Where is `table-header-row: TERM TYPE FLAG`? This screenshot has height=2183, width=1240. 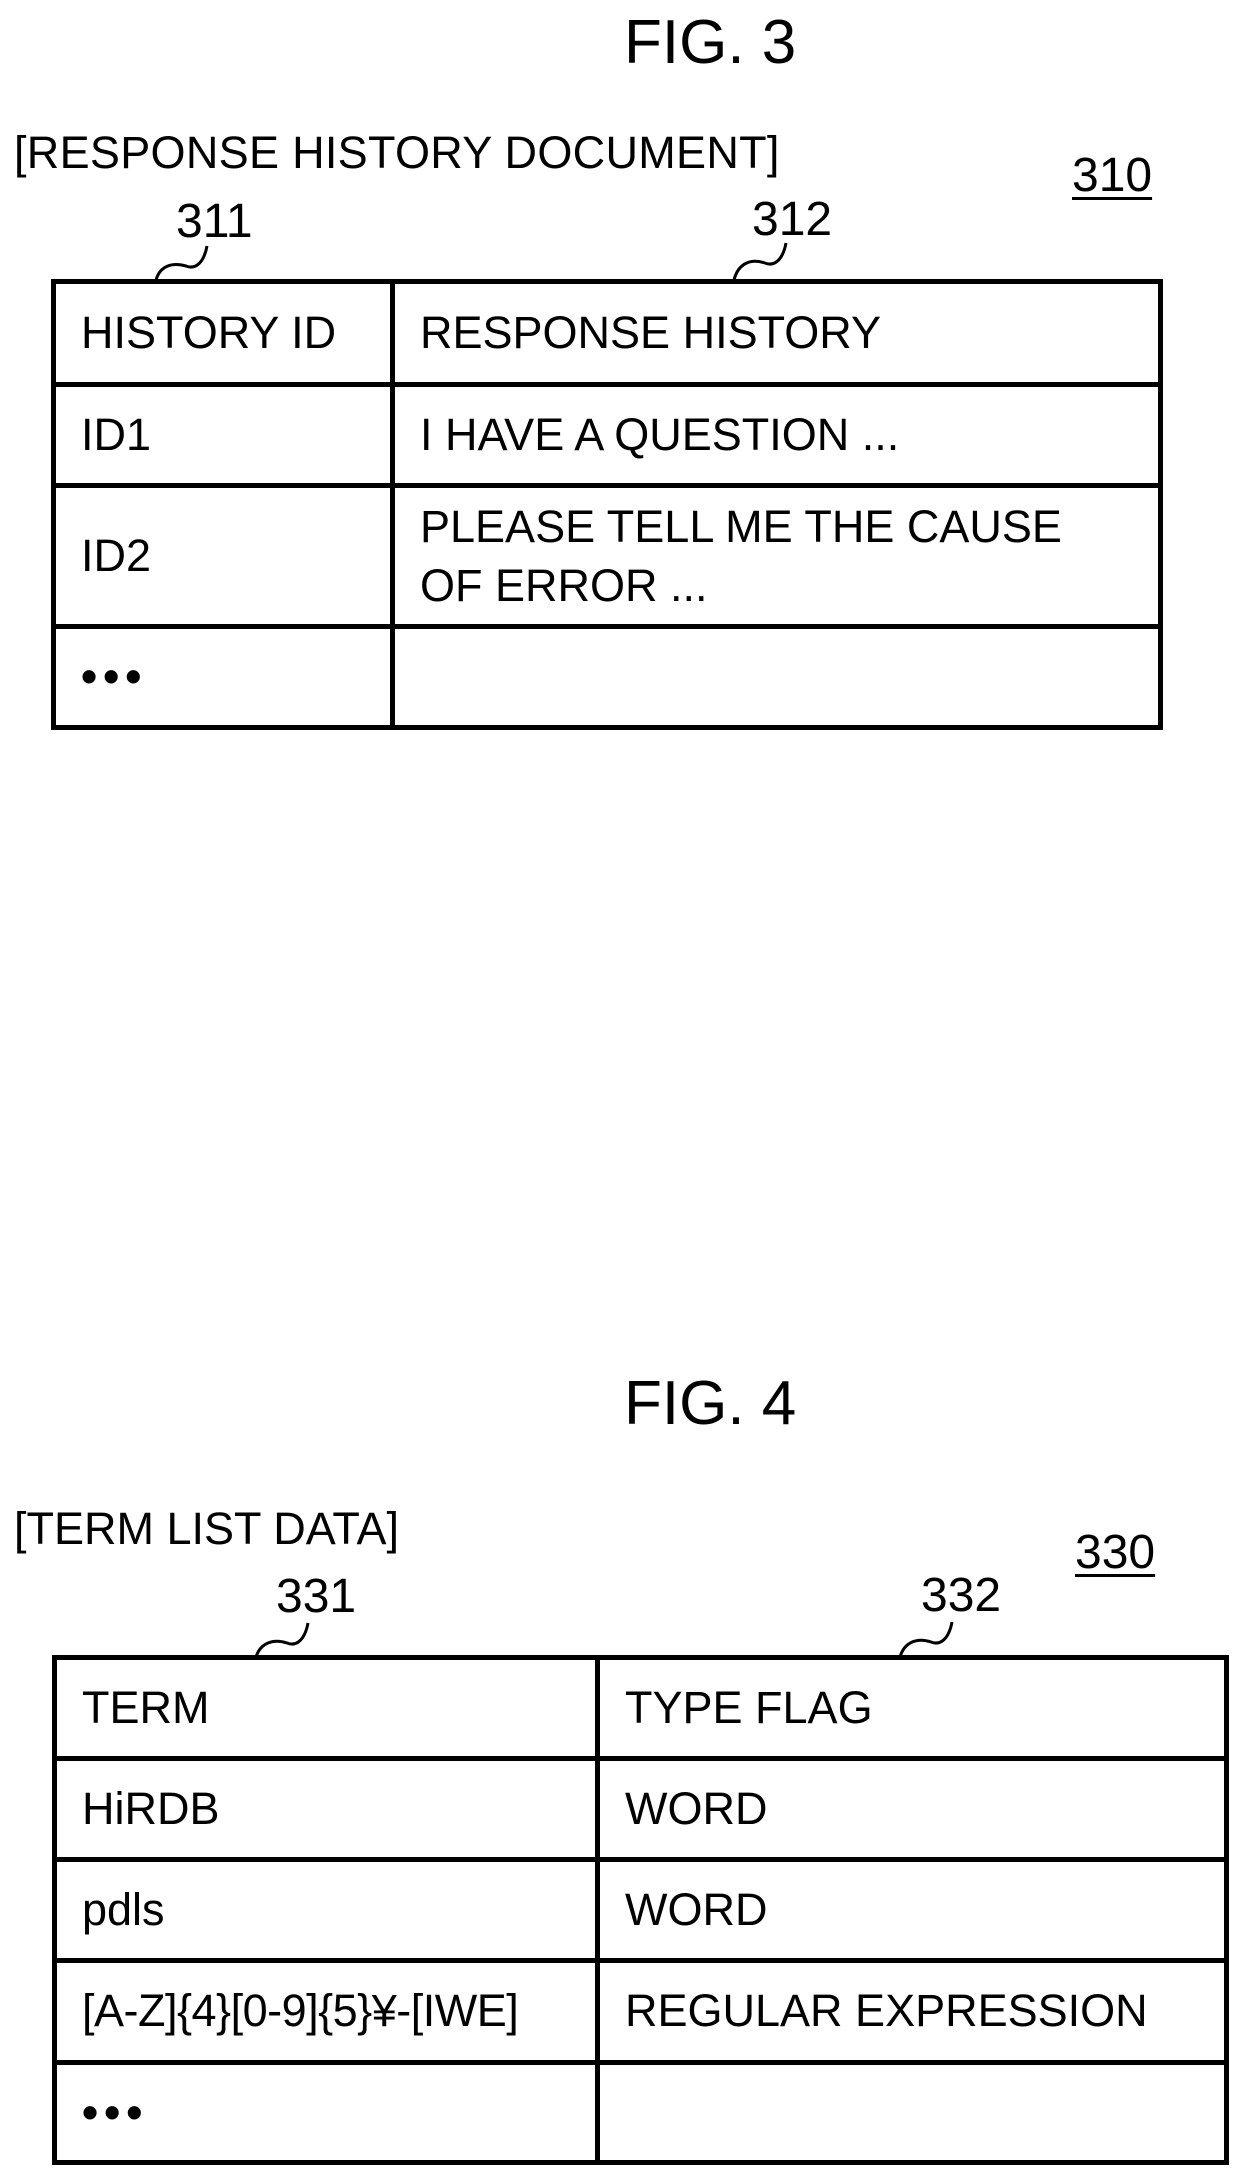
table-header-row: TERM TYPE FLAG is located at coordinates (640, 1708).